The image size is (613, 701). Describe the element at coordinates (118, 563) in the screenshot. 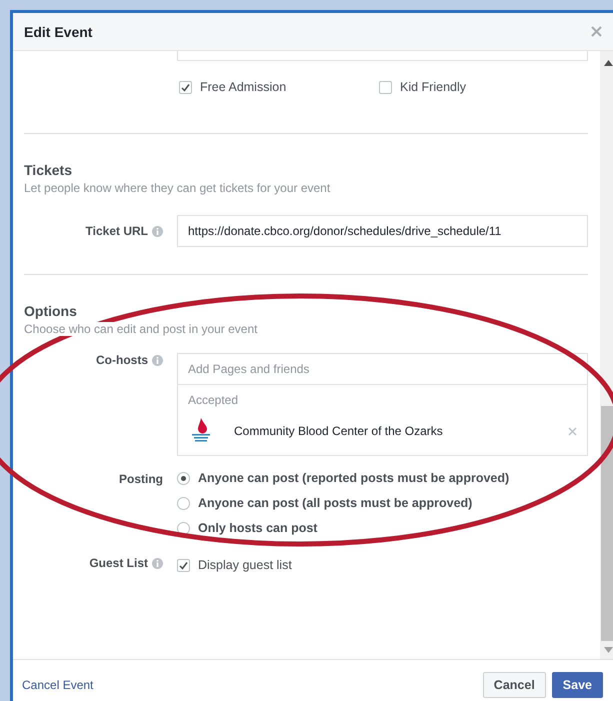

I see `field-label: Guest List` at that location.